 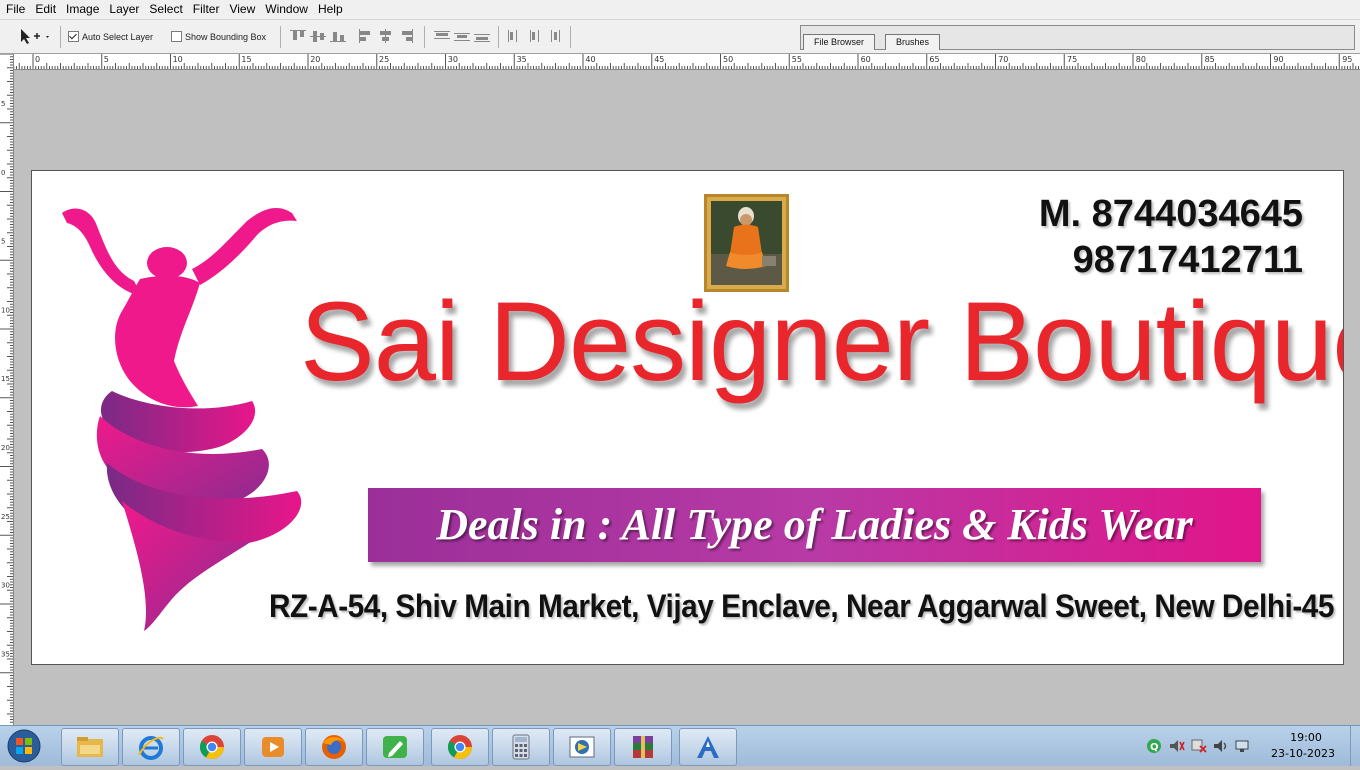 I want to click on menu-view: View, so click(x=242, y=8).